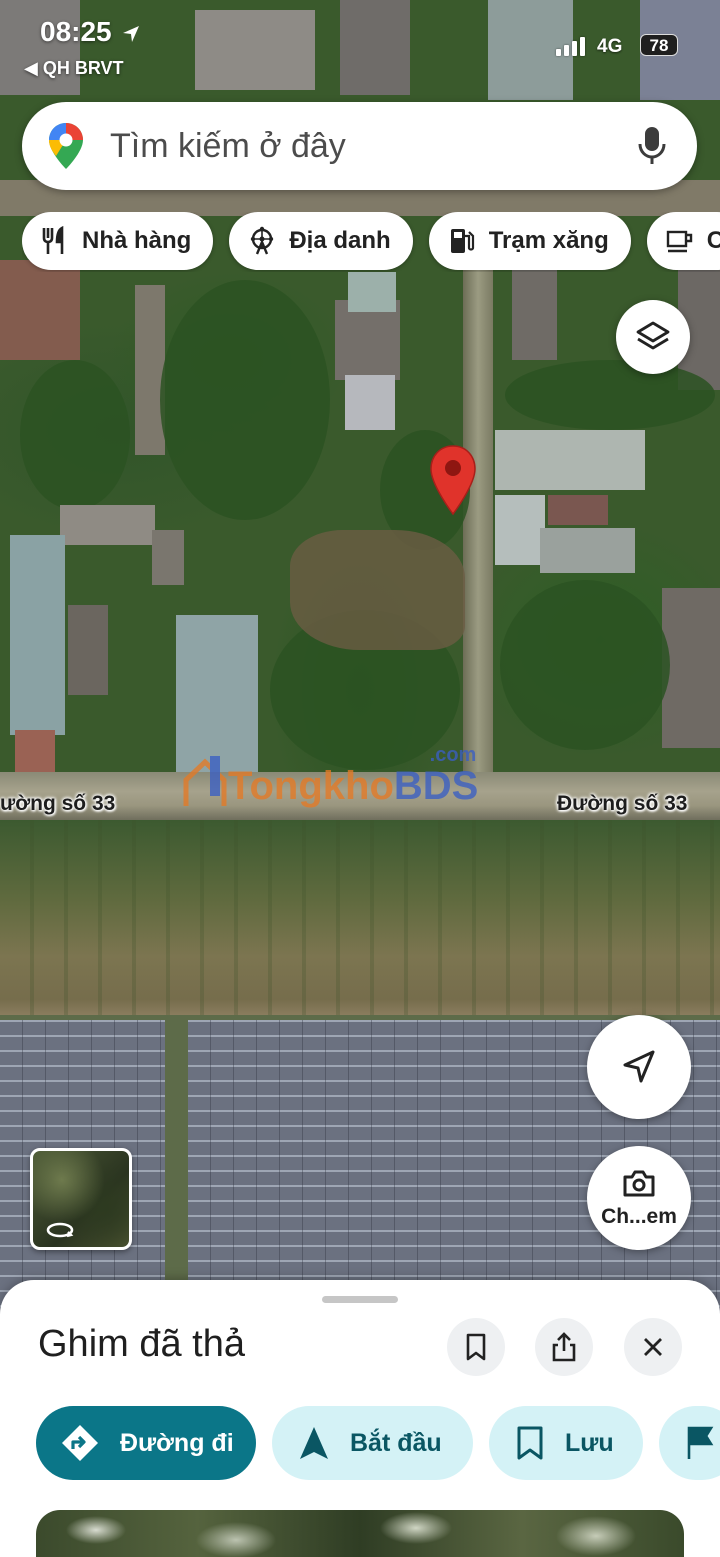  What do you see at coordinates (81, 1199) in the screenshot?
I see `street-view-thumbnail` at bounding box center [81, 1199].